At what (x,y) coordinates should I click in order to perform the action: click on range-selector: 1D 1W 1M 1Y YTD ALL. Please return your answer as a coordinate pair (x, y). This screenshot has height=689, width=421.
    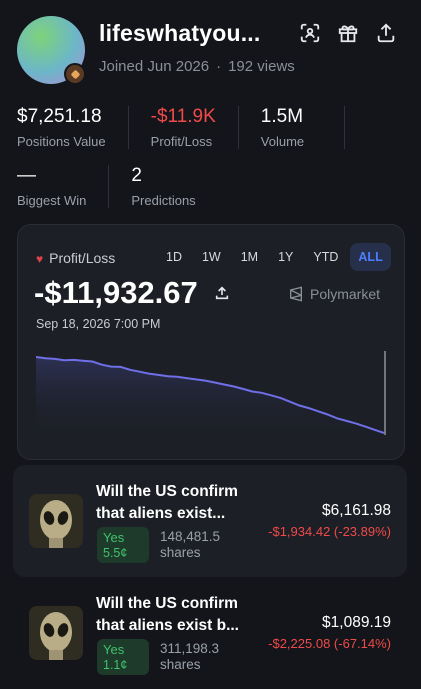
    Looking at the image, I should click on (276, 257).